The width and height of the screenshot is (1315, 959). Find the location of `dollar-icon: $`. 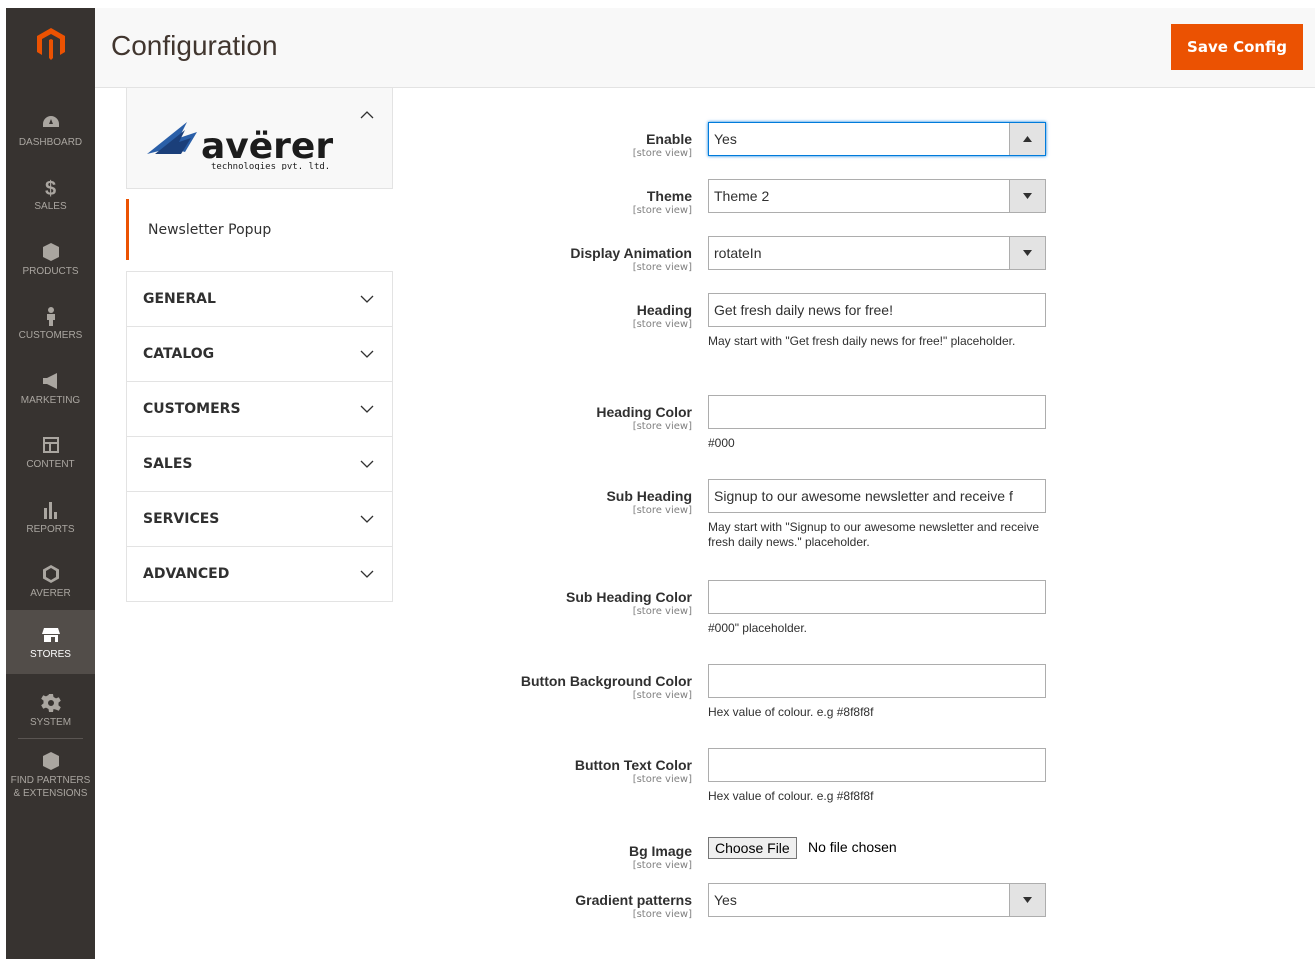

dollar-icon: $ is located at coordinates (51, 187).